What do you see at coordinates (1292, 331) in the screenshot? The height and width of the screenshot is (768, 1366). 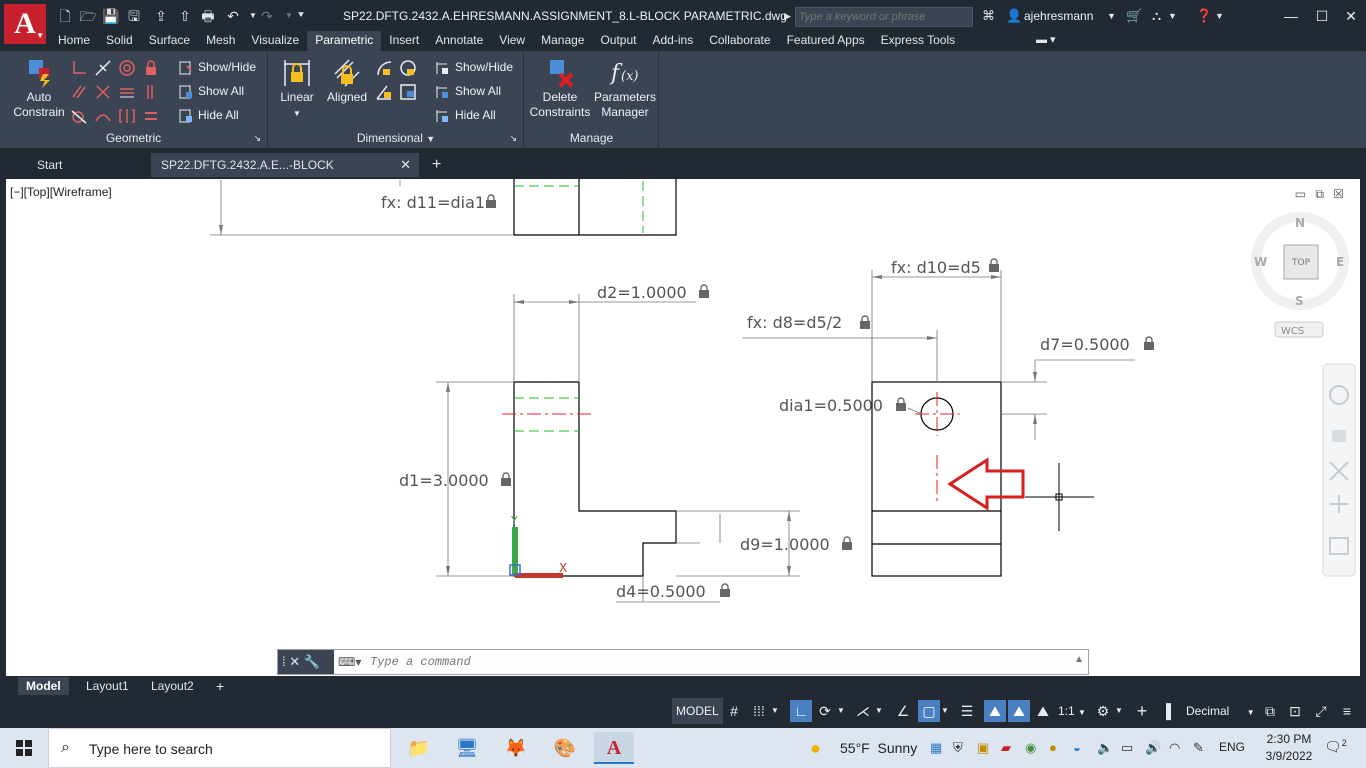 I see `wcs-menu: WCS` at bounding box center [1292, 331].